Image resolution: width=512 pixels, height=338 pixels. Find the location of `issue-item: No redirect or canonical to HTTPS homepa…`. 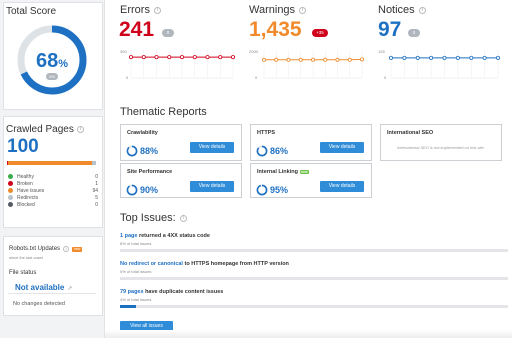

issue-item: No redirect or canonical to HTTPS homepa… is located at coordinates (314, 270).